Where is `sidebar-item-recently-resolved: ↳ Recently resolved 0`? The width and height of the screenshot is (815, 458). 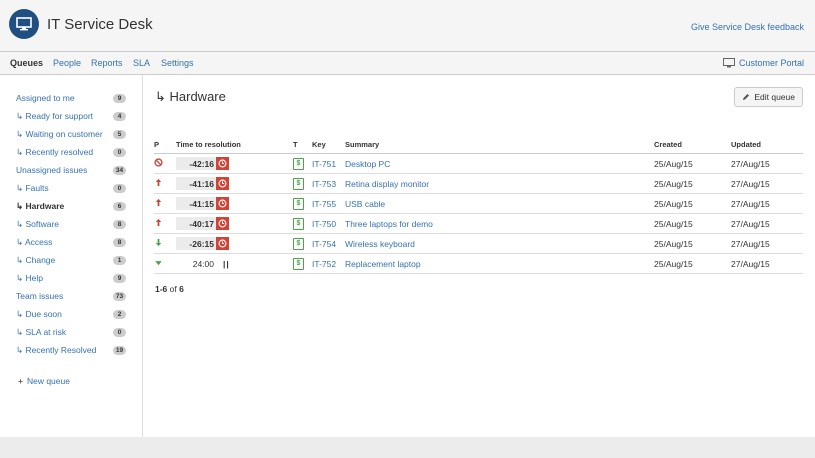 sidebar-item-recently-resolved: ↳ Recently resolved 0 is located at coordinates (71, 152).